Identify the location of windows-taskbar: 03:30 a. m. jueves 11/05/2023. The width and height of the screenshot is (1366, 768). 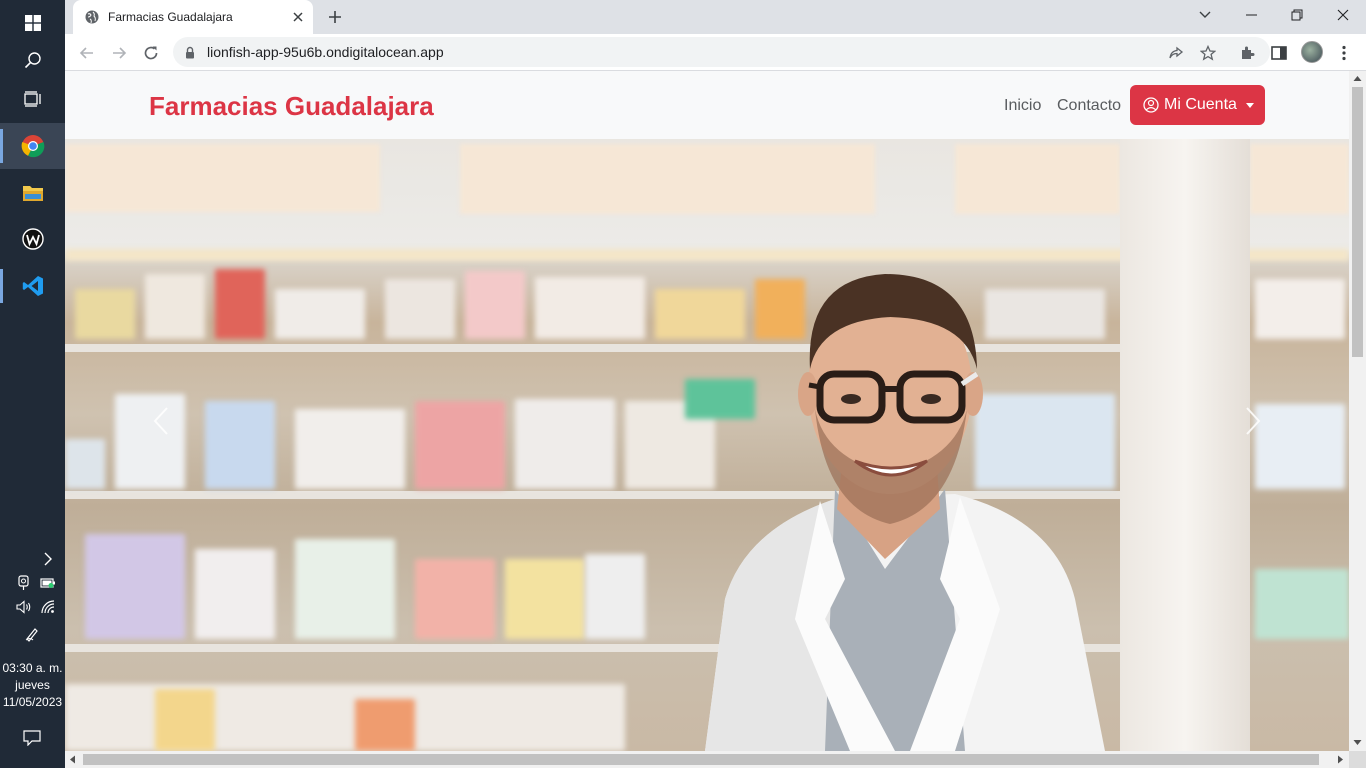
(32, 384).